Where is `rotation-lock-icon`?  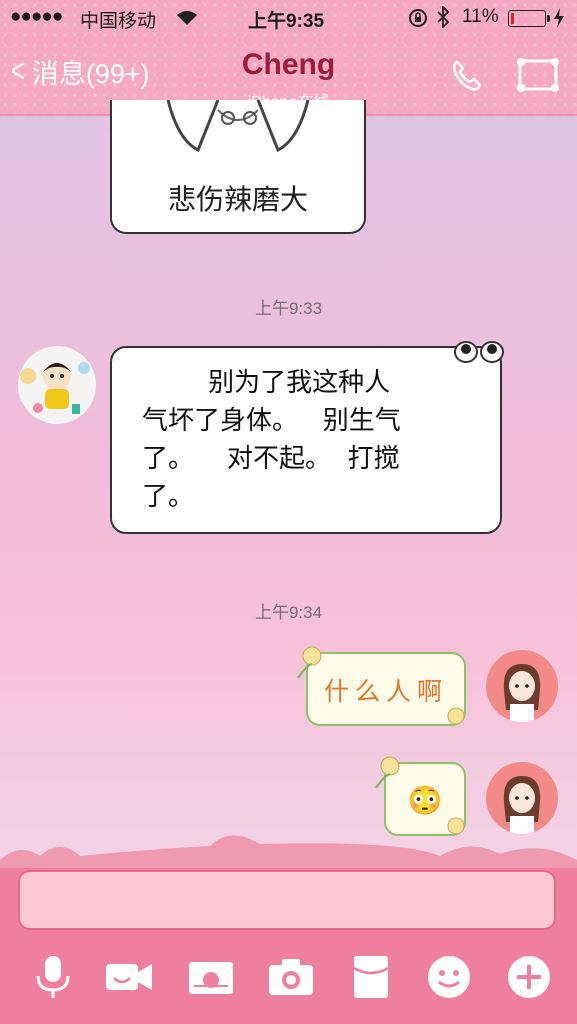
rotation-lock-icon is located at coordinates (418, 18).